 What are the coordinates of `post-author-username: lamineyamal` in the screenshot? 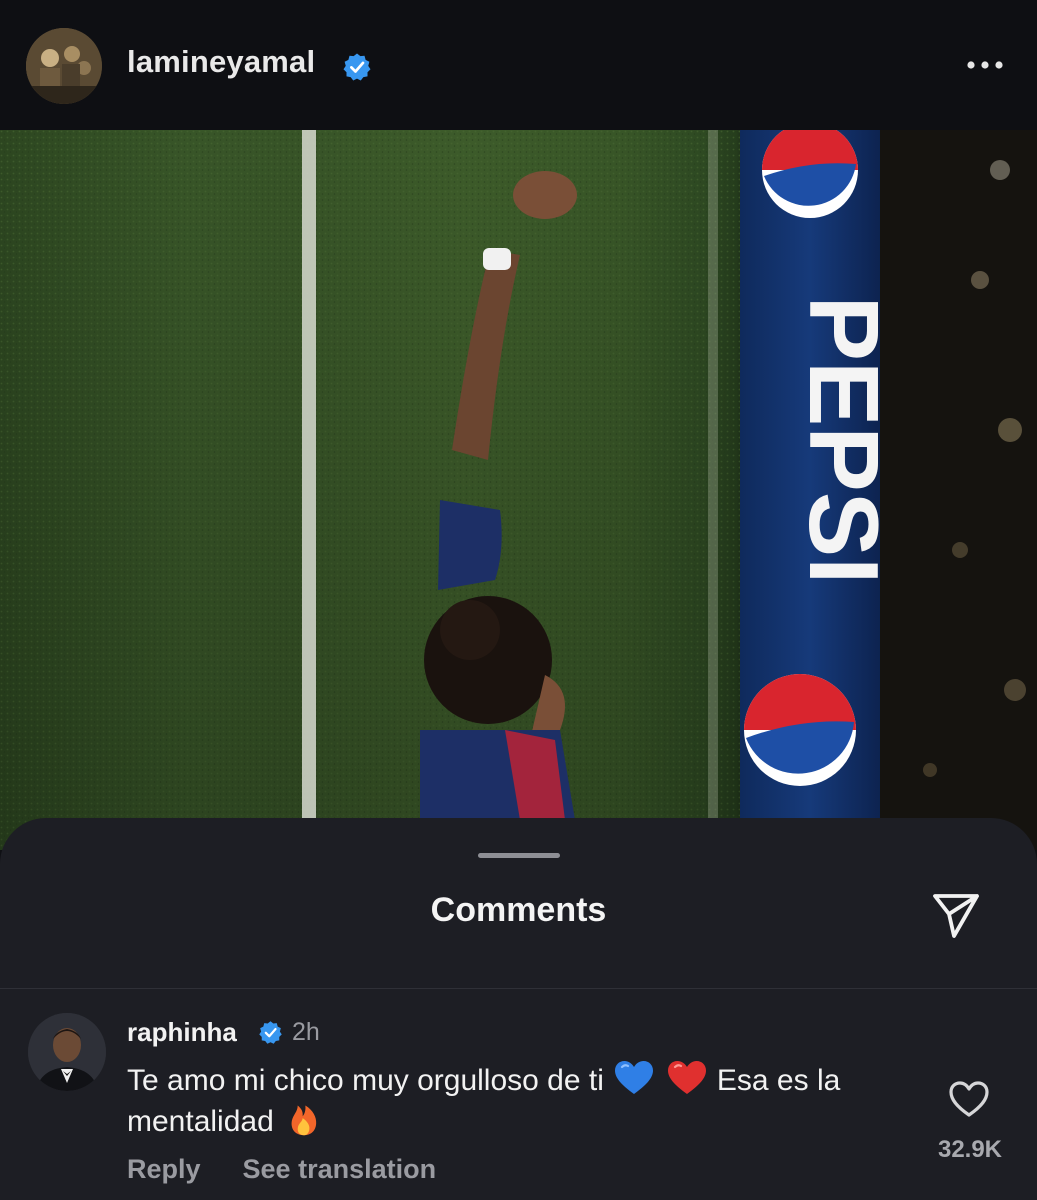 It's located at (221, 62).